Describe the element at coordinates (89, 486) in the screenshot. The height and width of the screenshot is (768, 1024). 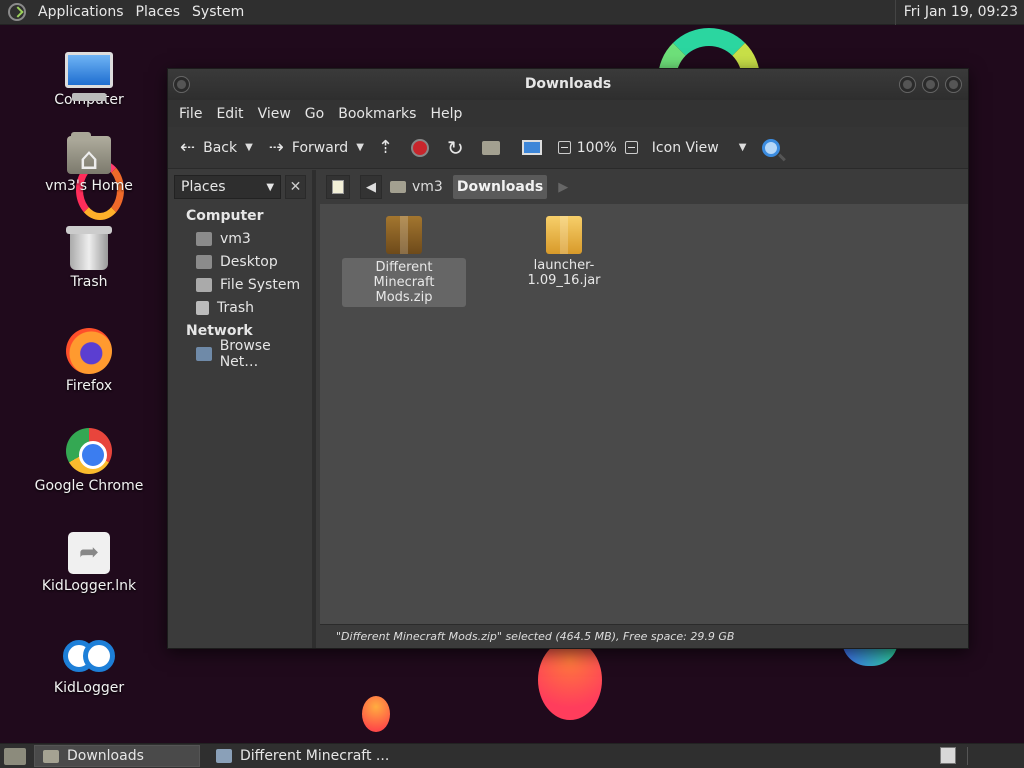
I see `desktop-icon-label: Google Chrome` at that location.